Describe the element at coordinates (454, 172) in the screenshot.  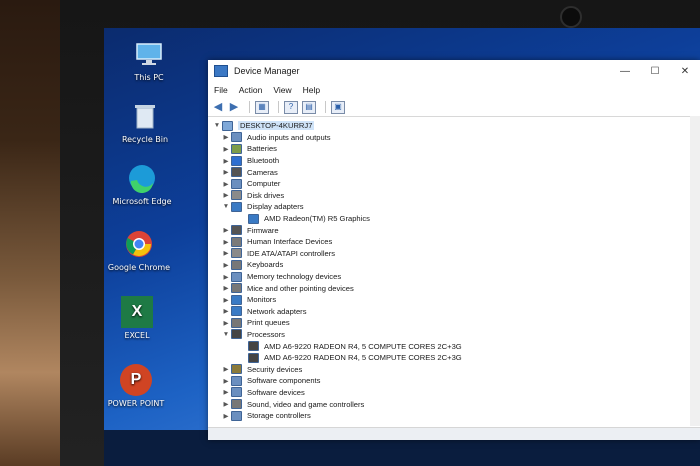
I see `tree-category-item: ▶ Cameras` at that location.